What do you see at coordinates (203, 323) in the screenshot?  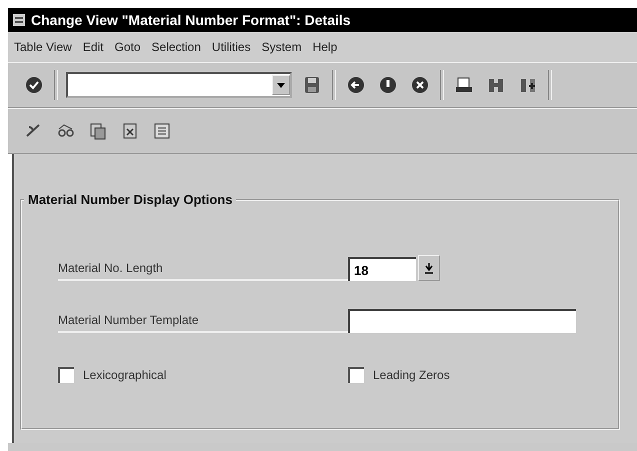 I see `field-label: Material Number Template` at bounding box center [203, 323].